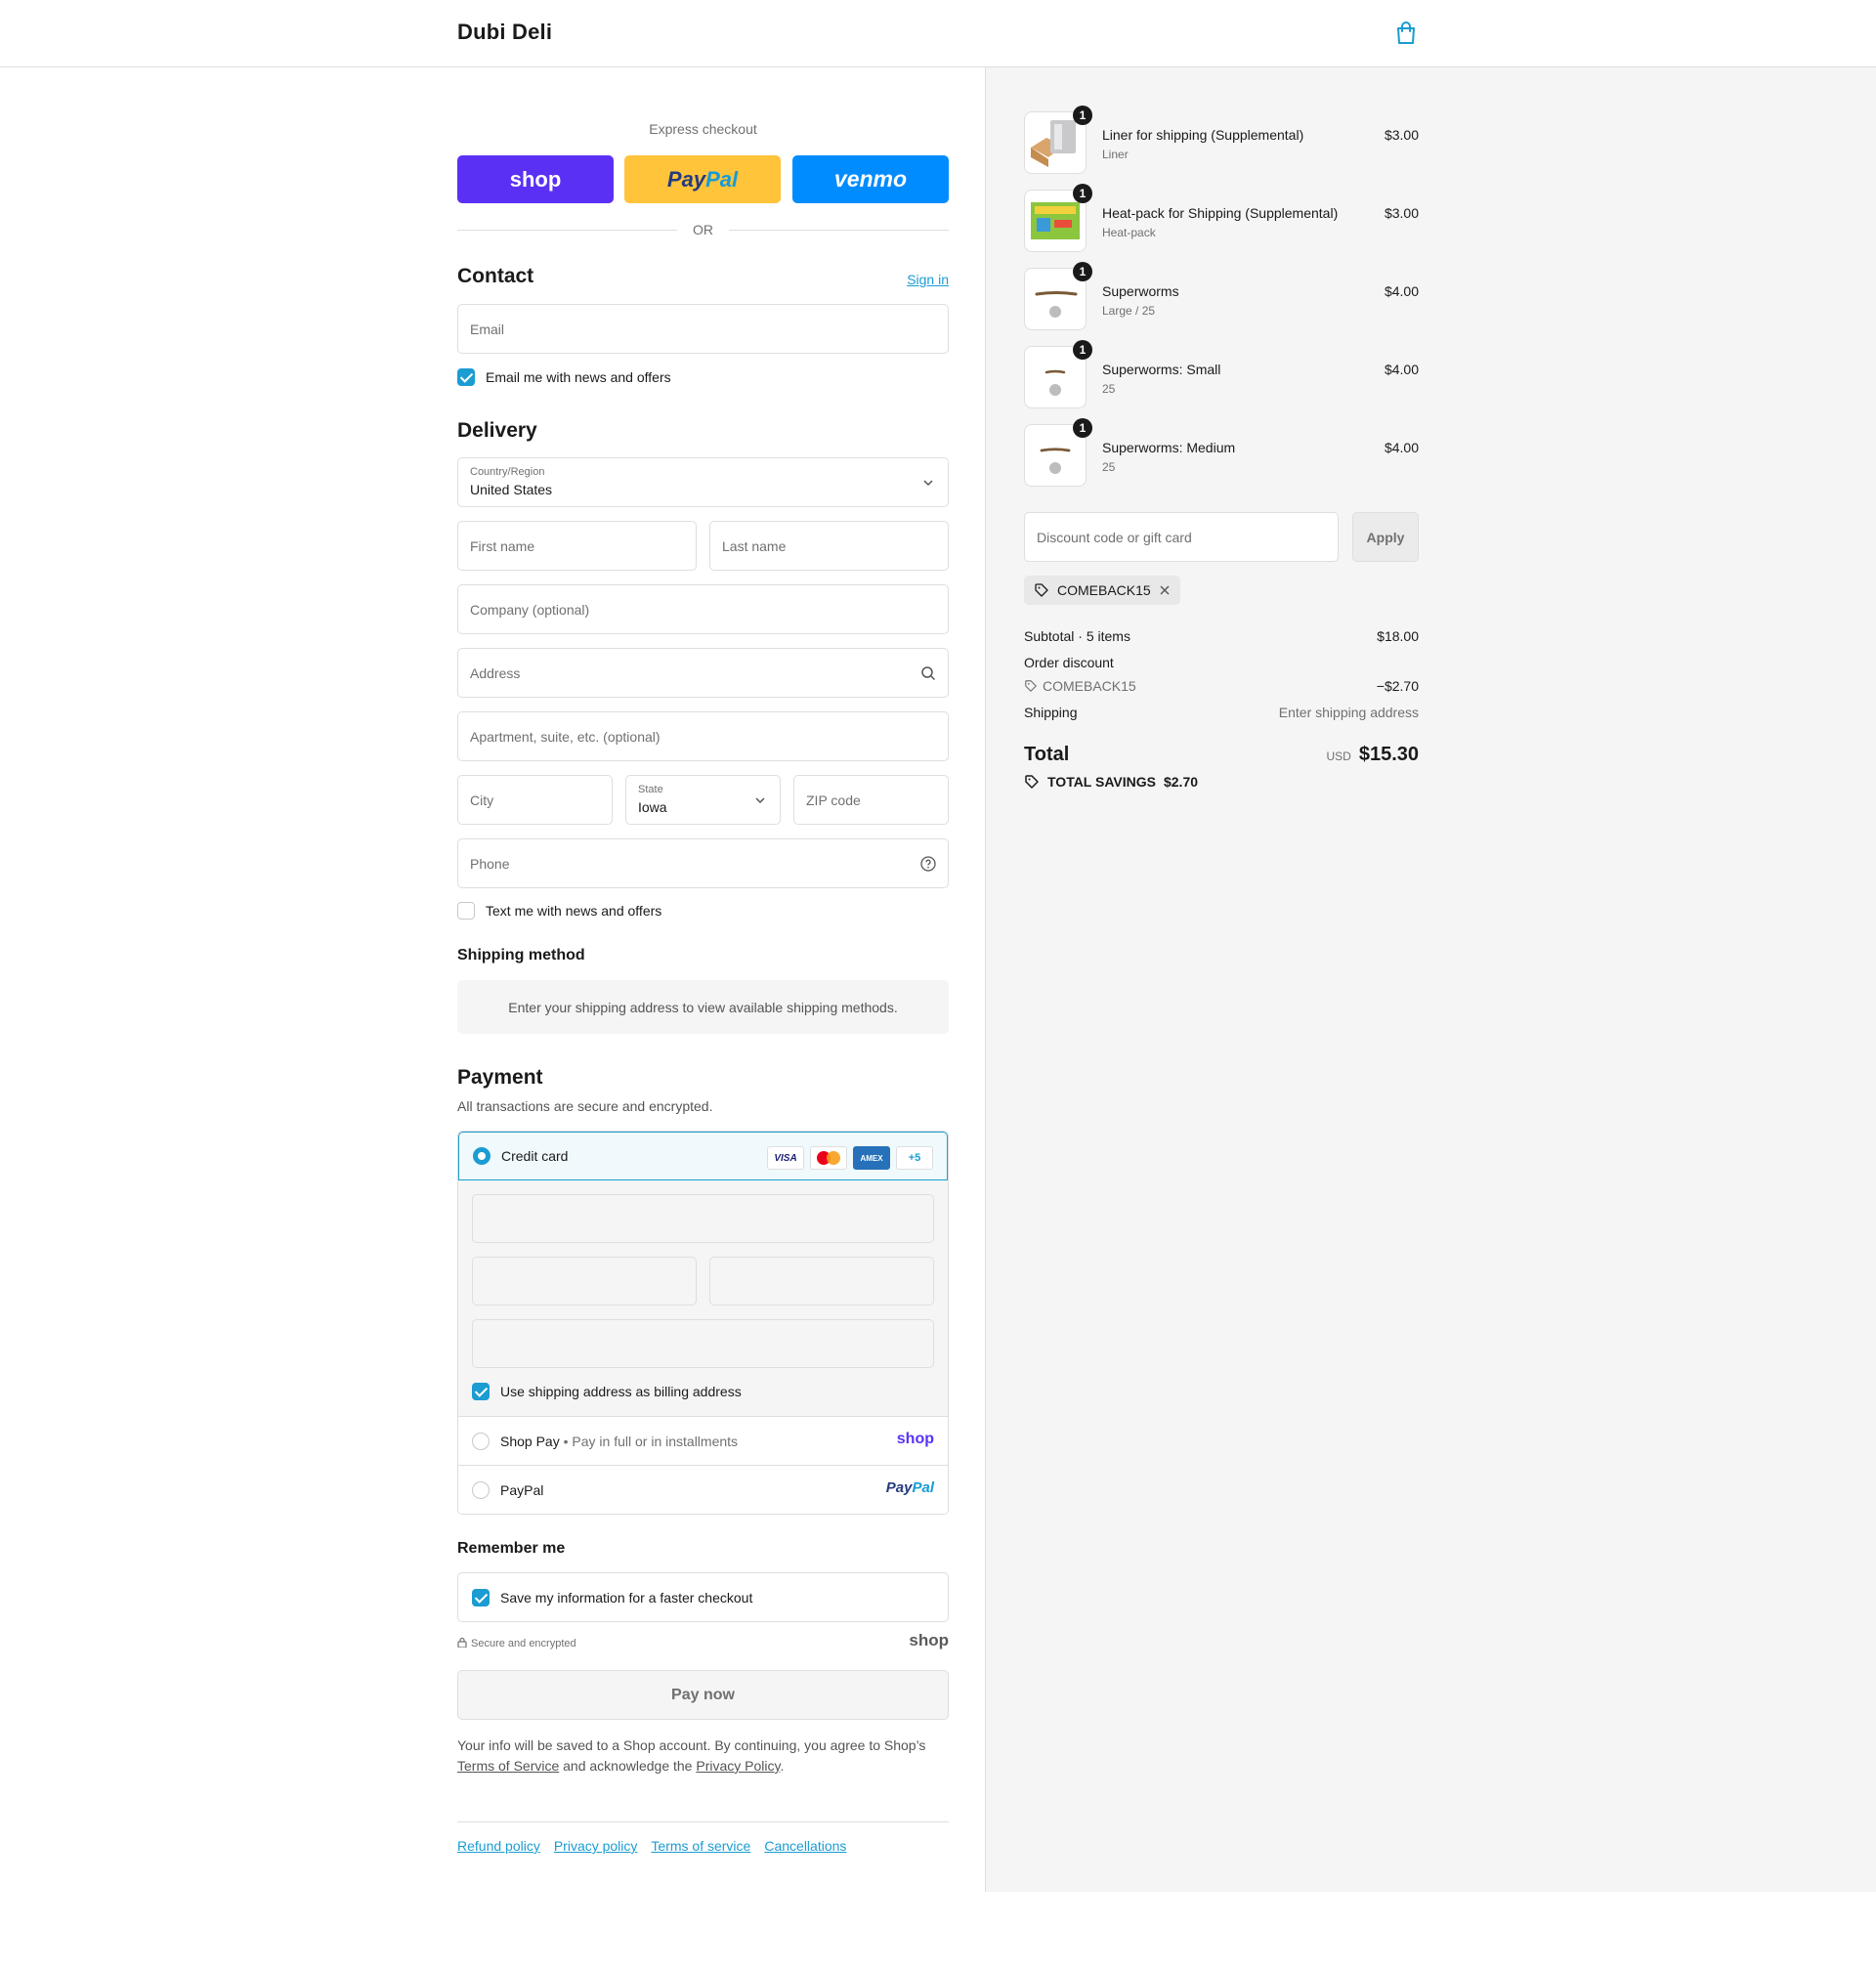 Image resolution: width=1876 pixels, height=1970 pixels. I want to click on card-name-field, so click(703, 1343).